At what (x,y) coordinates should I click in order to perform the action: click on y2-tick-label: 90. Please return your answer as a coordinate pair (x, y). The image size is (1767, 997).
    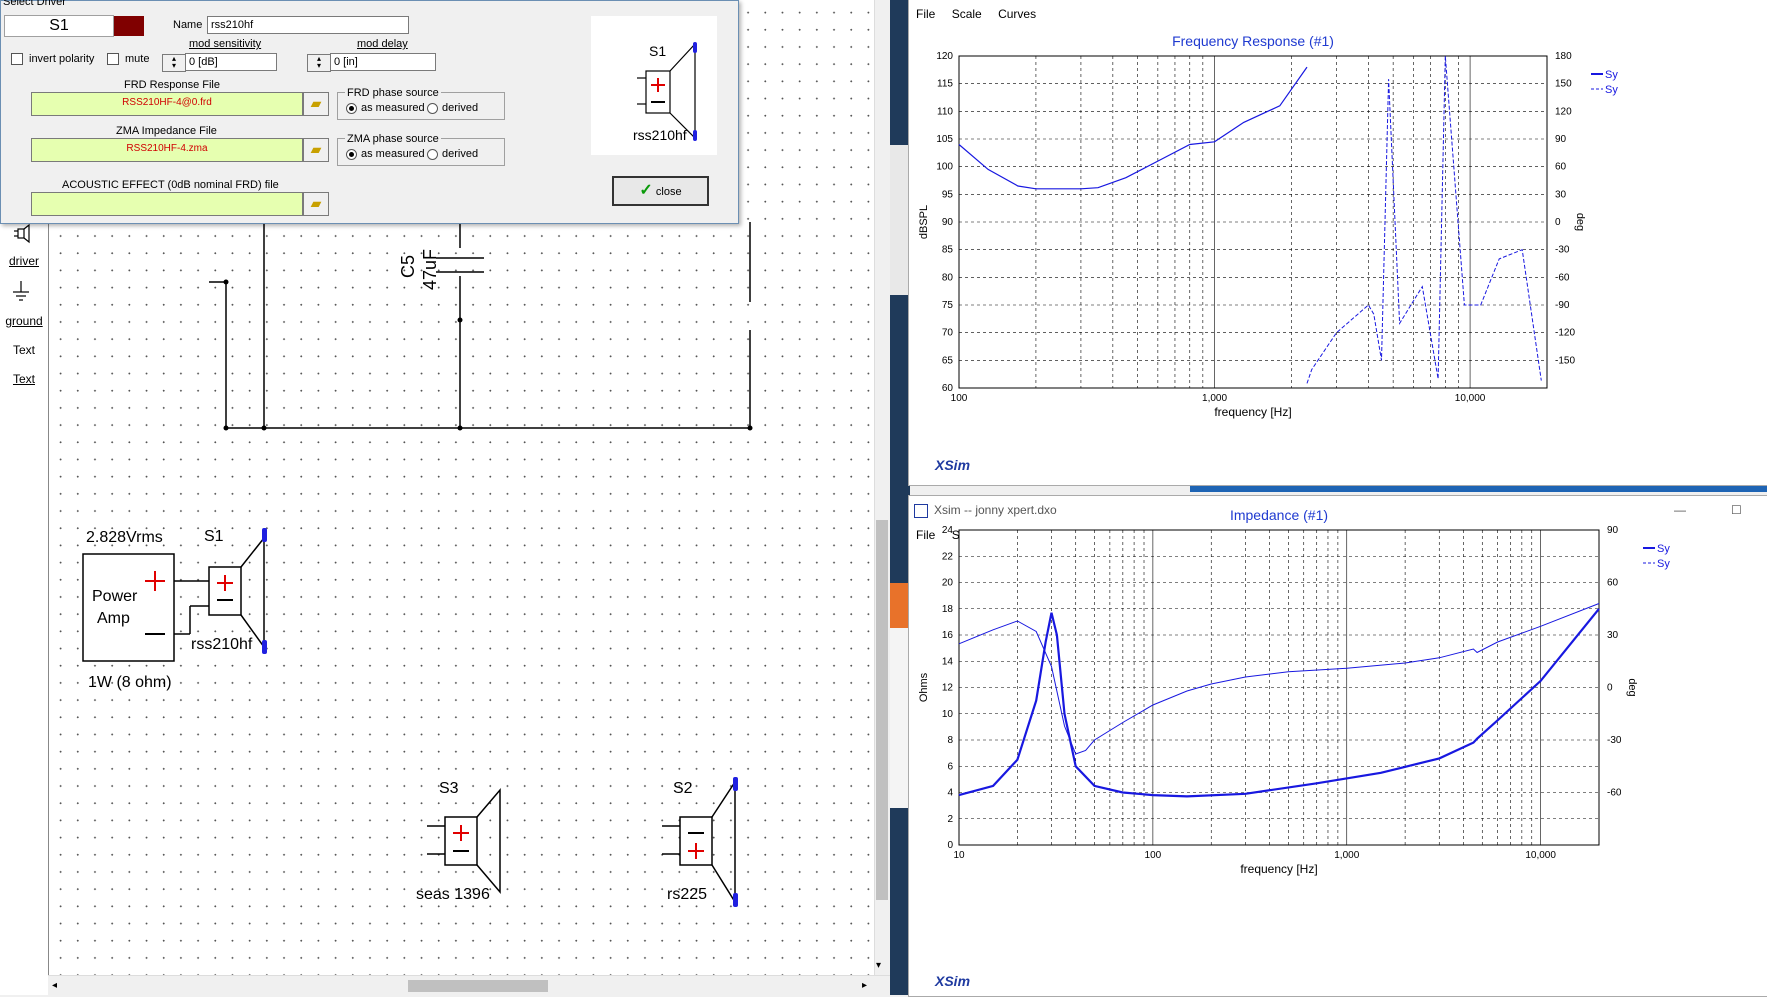
    Looking at the image, I should click on (1613, 530).